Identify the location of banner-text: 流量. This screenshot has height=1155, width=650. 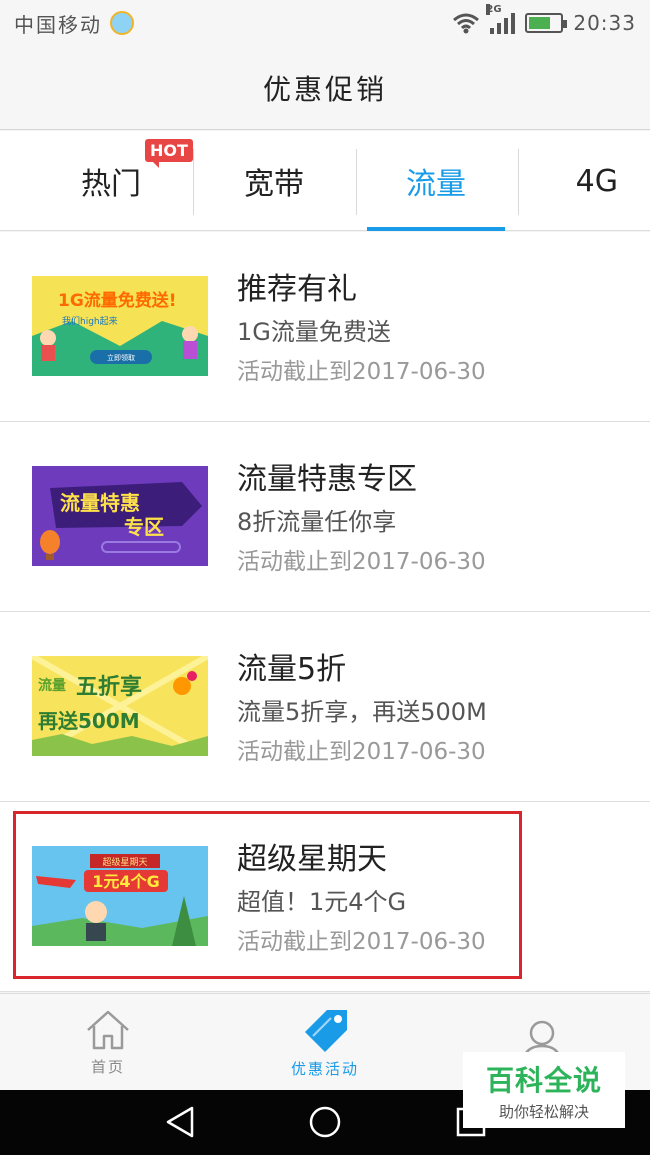
(52, 685).